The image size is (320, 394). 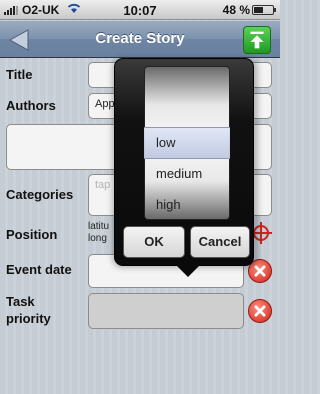 I want to click on navigation-bar: Create Story, so click(x=140, y=39).